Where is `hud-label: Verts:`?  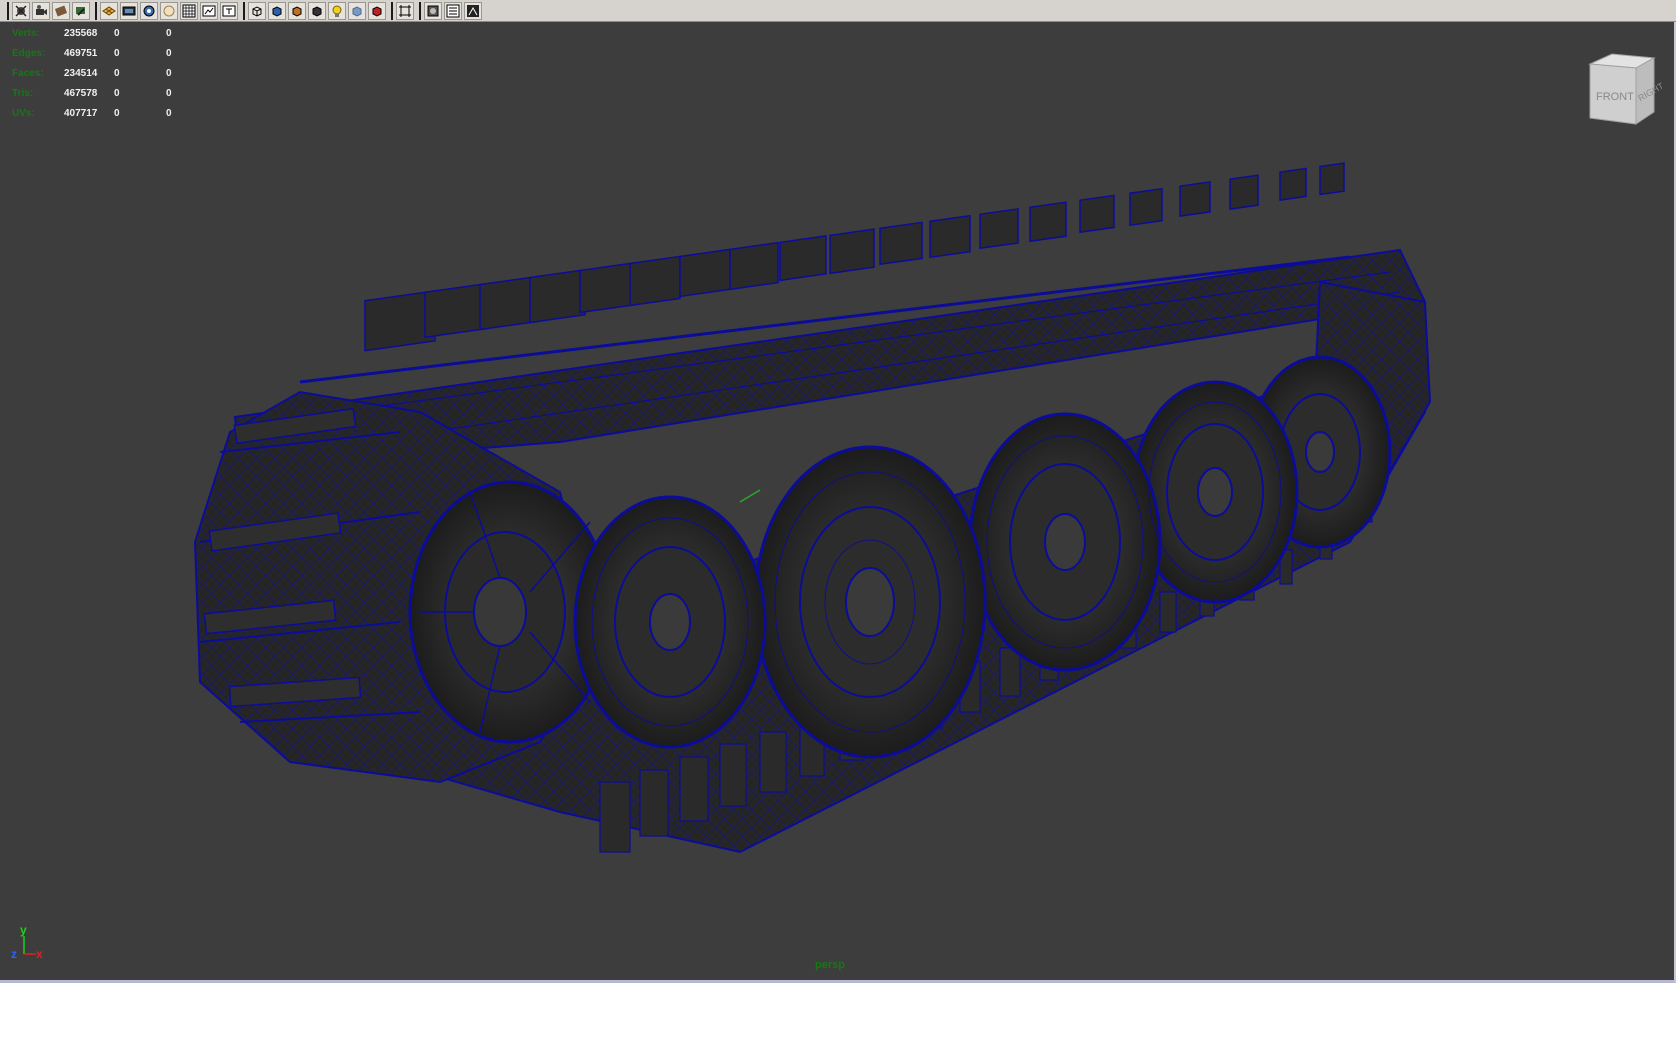 hud-label: Verts: is located at coordinates (26, 33).